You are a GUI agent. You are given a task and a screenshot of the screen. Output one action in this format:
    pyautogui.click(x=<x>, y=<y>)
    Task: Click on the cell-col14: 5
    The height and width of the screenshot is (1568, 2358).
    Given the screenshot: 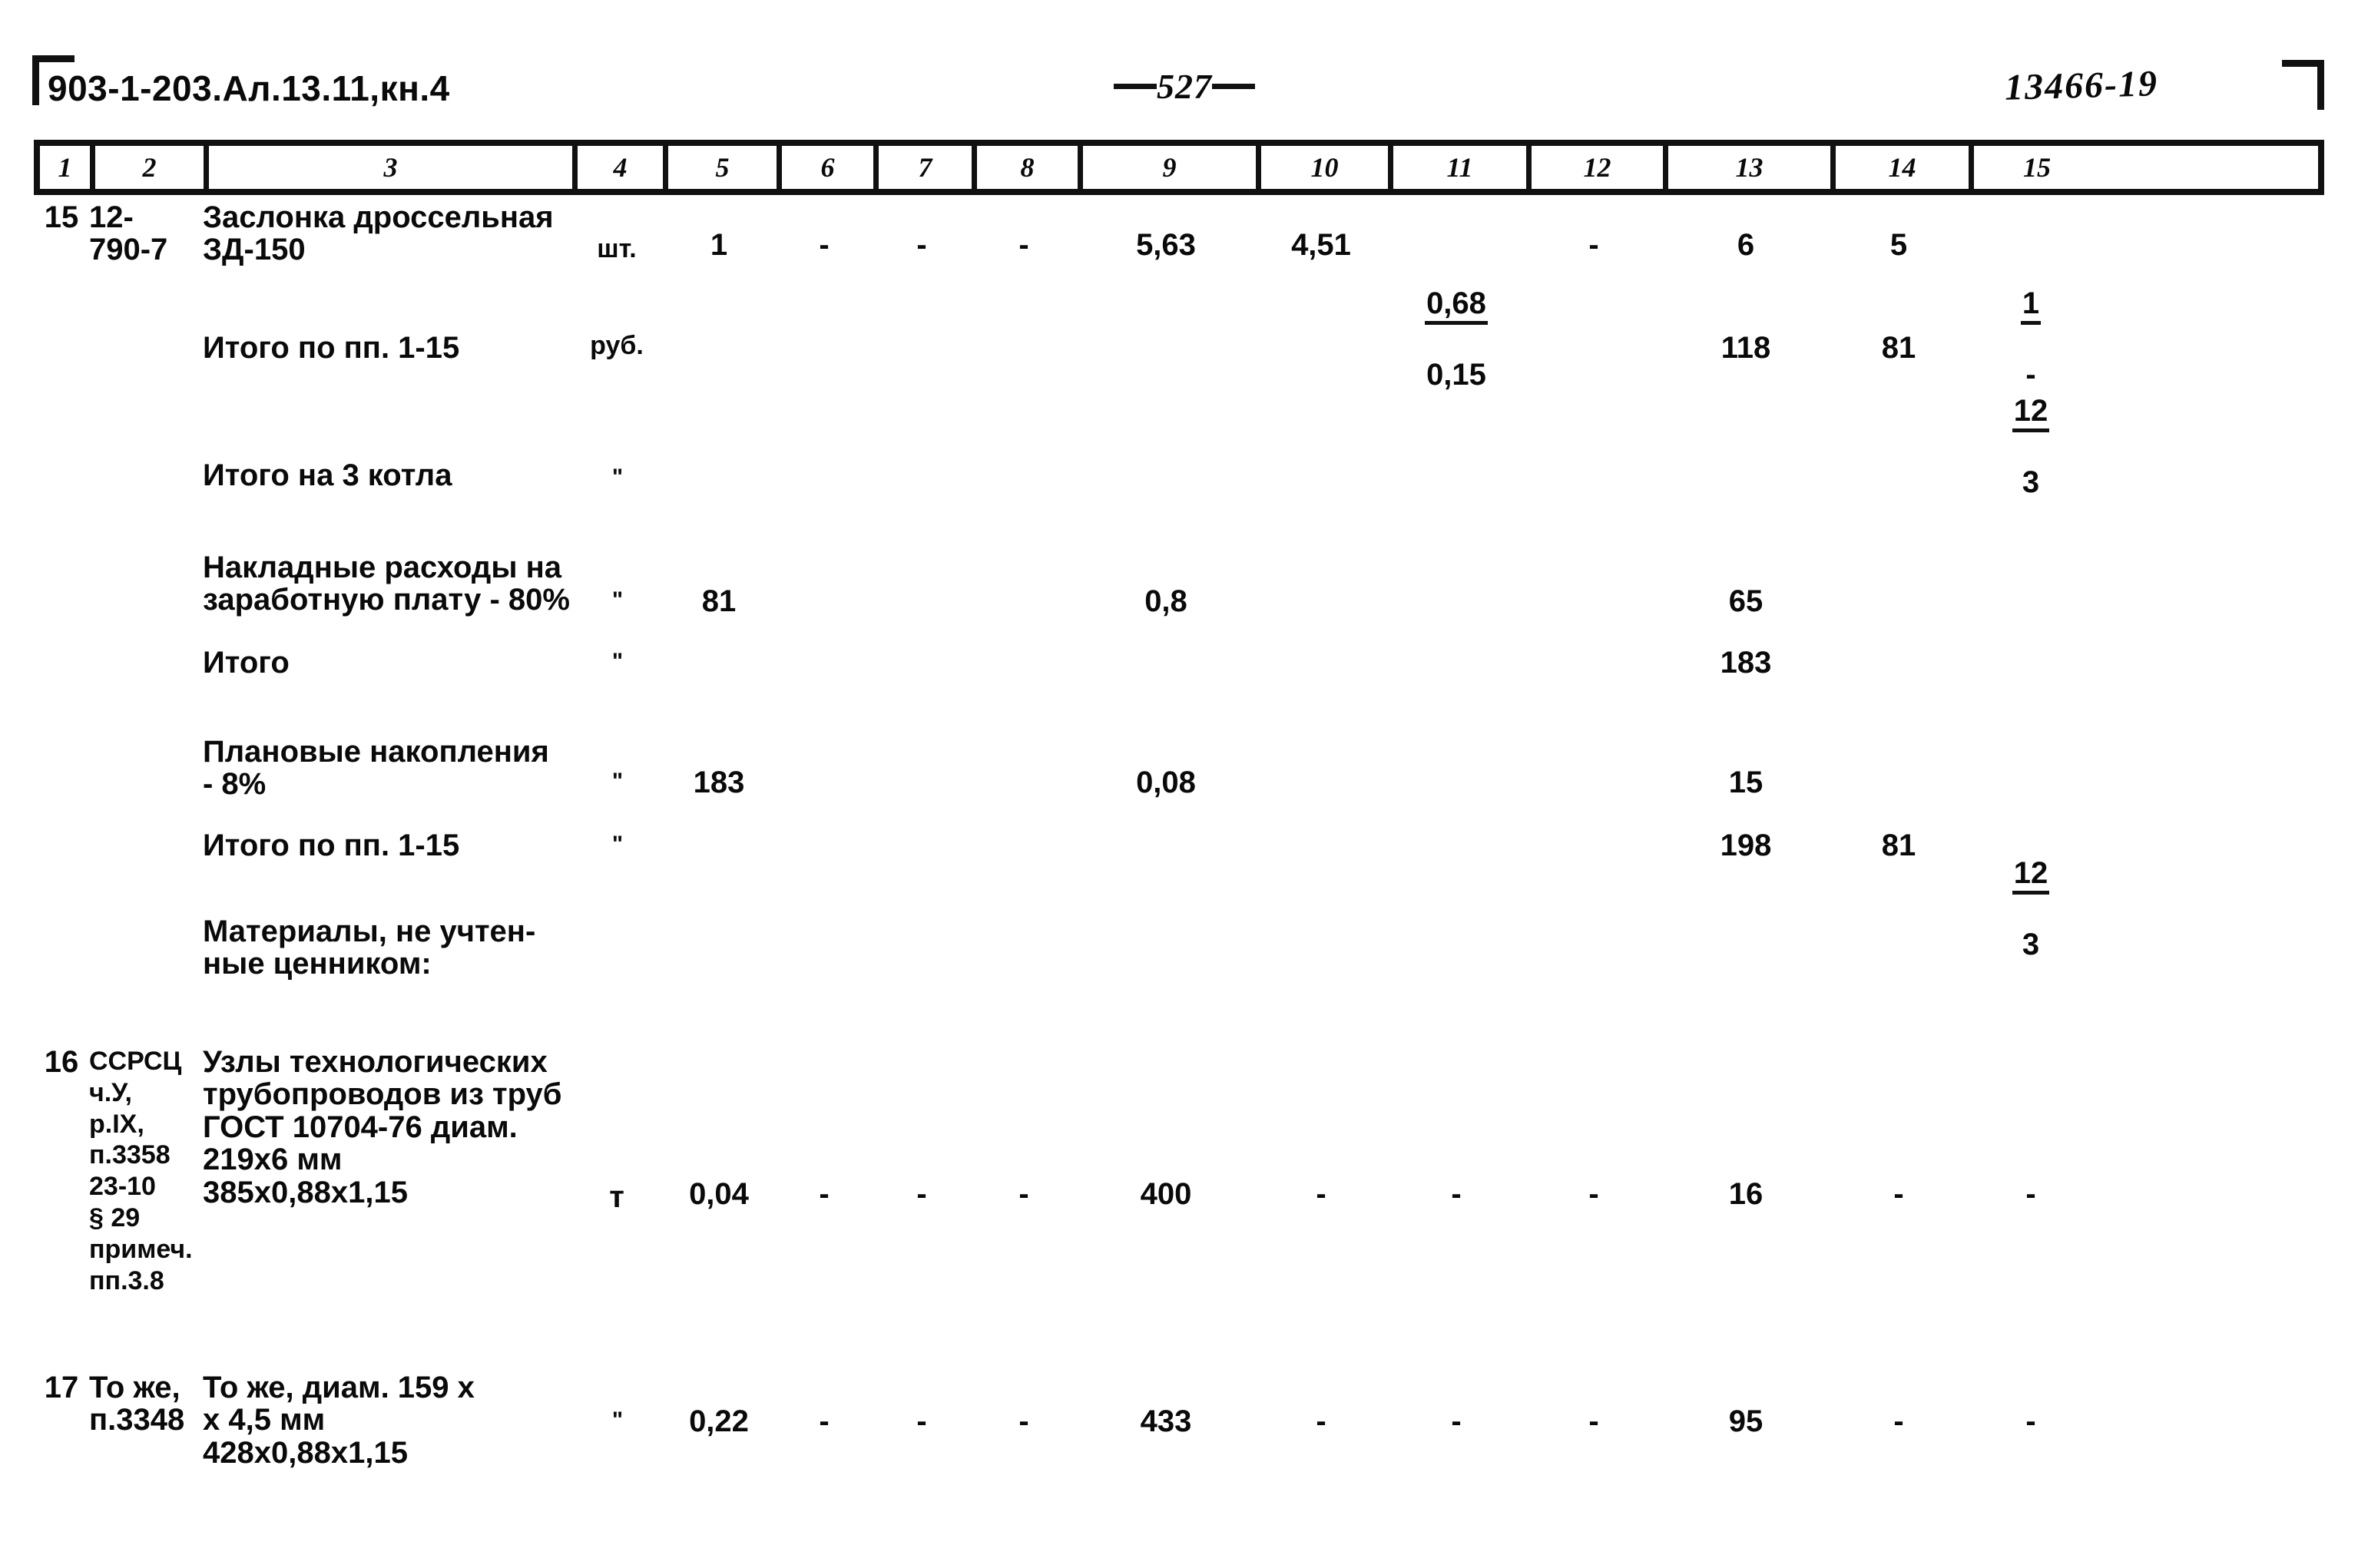 What is the action you would take?
    pyautogui.click(x=1898, y=245)
    